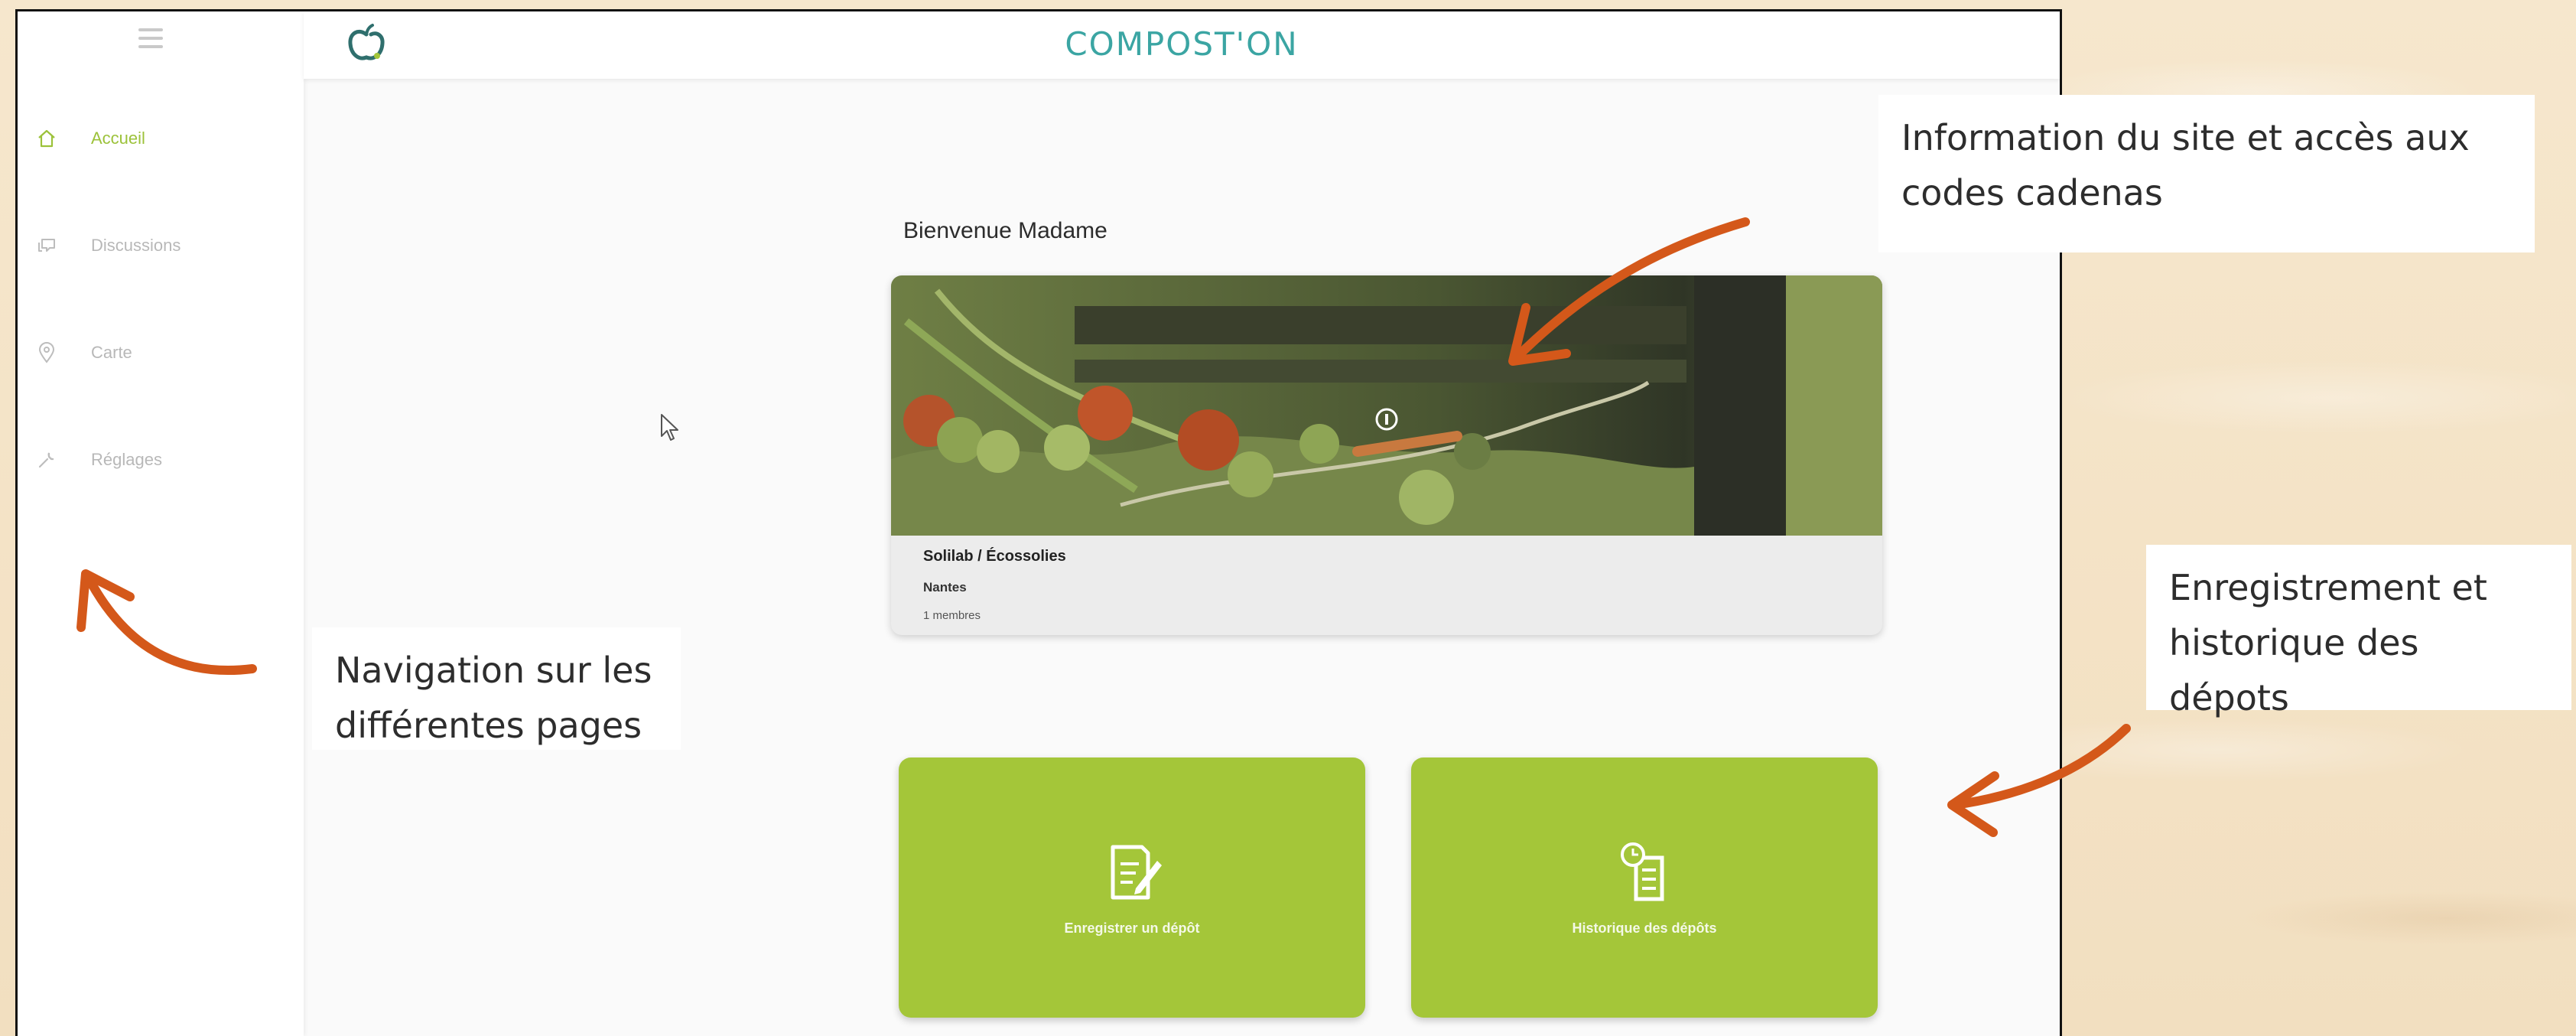 The image size is (2576, 1036). What do you see at coordinates (488, 725) in the screenshot?
I see `annotation-text: différentes pages` at bounding box center [488, 725].